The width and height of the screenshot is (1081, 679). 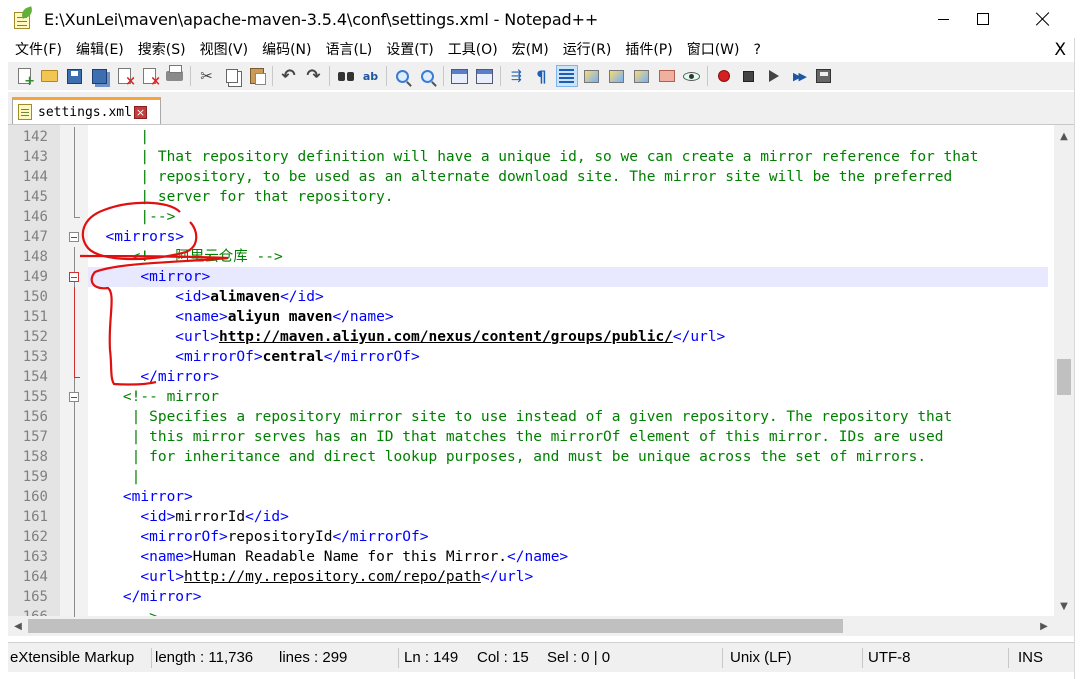 What do you see at coordinates (125, 77) in the screenshot?
I see `close-file-button` at bounding box center [125, 77].